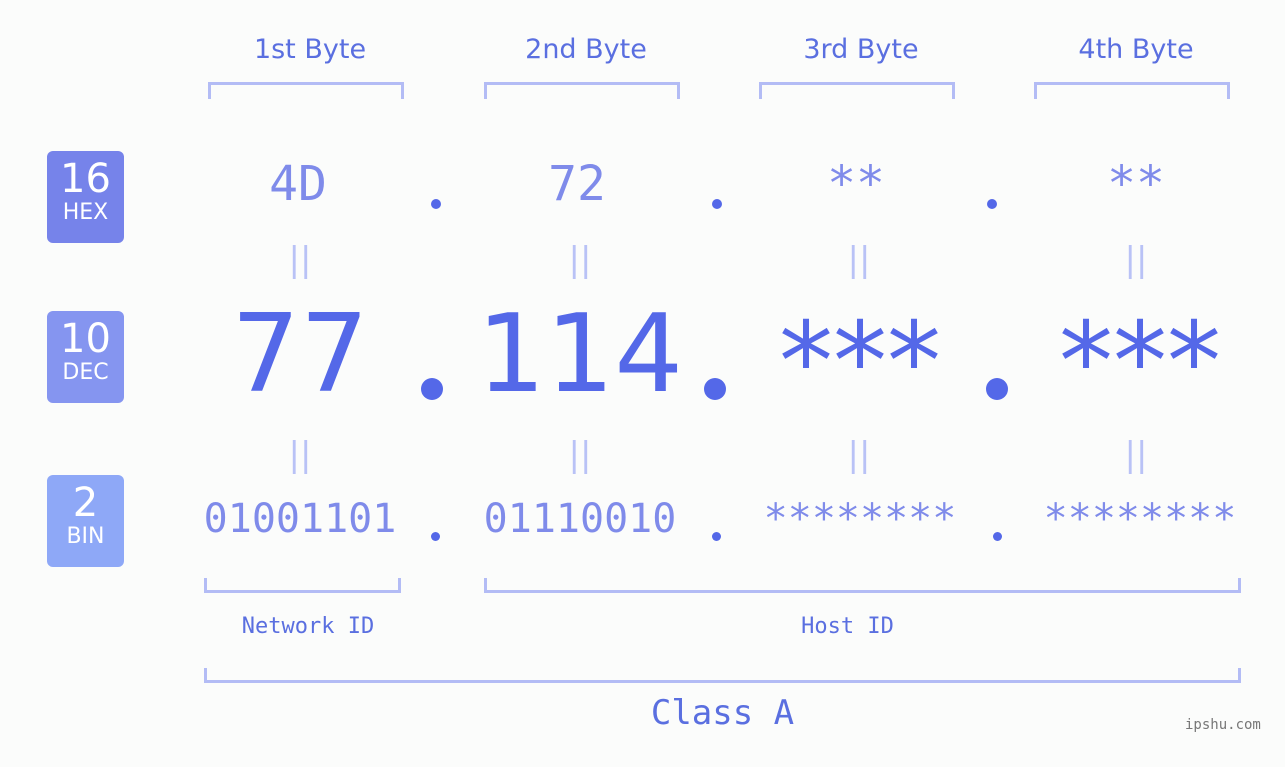 This screenshot has height=767, width=1285. I want to click on network-id-bracket, so click(302, 585).